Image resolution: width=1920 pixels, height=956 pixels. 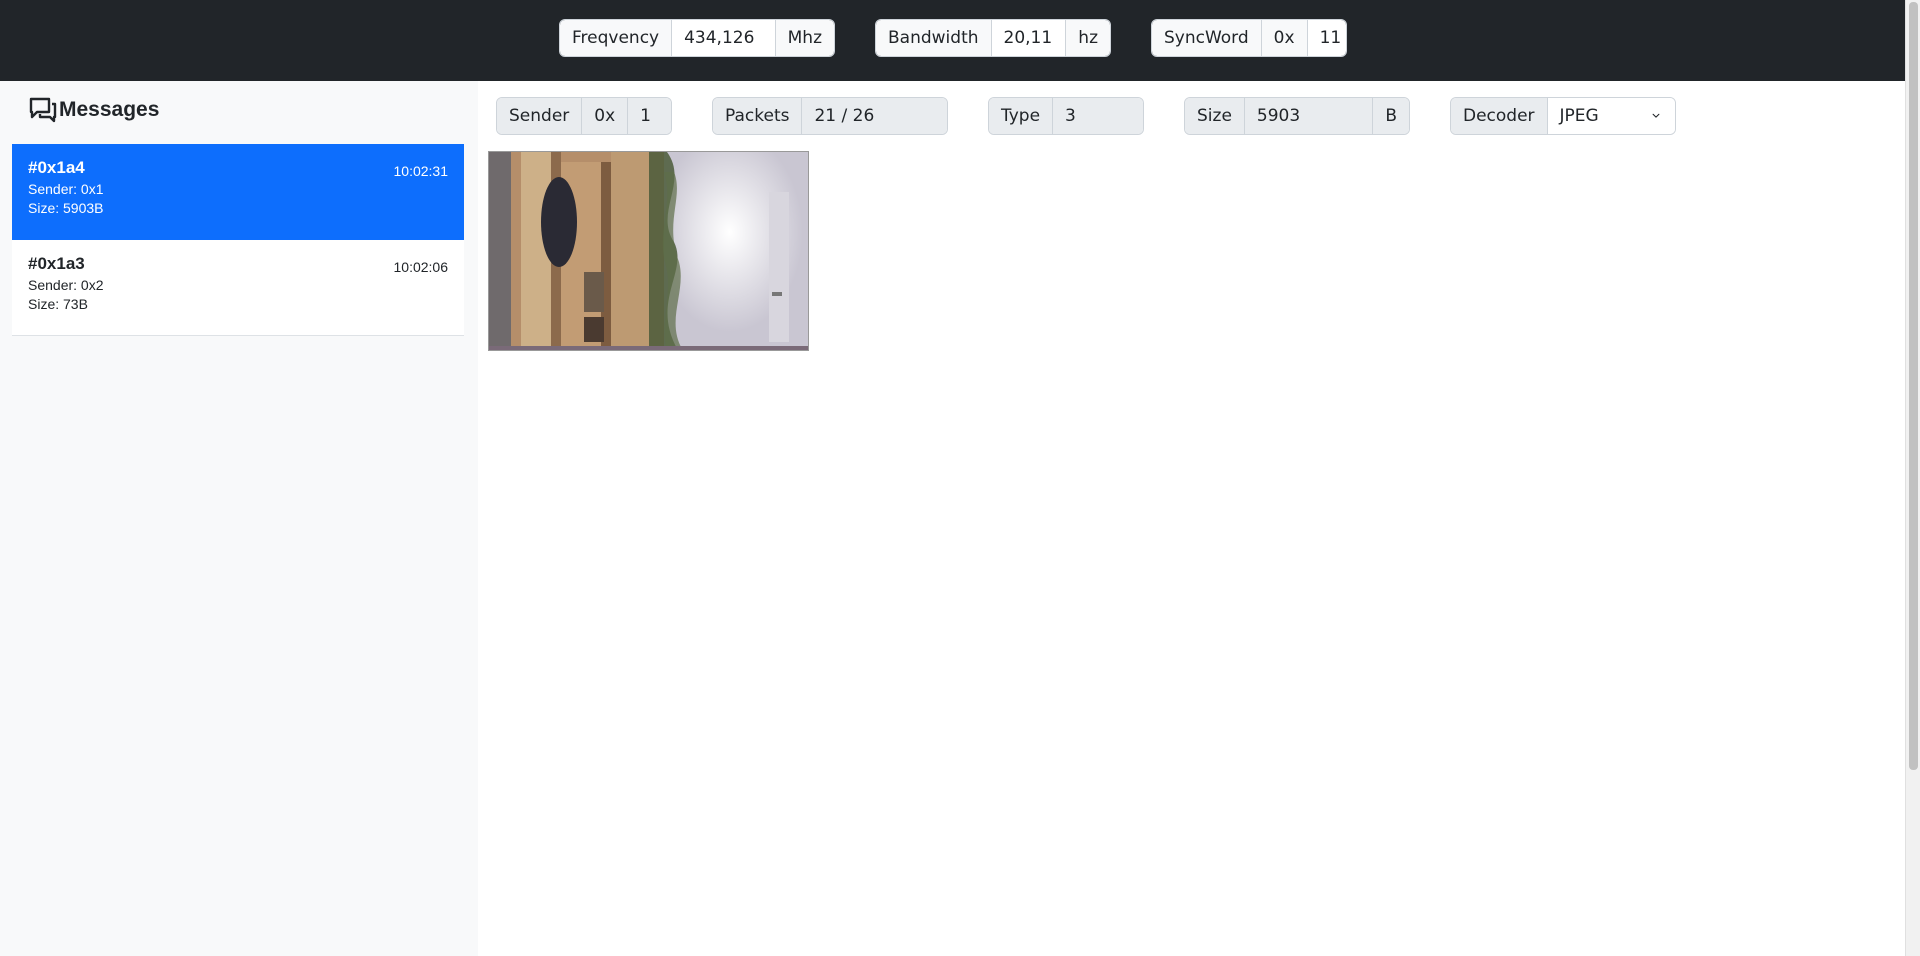 What do you see at coordinates (1309, 116) in the screenshot?
I see `size-value: 5903` at bounding box center [1309, 116].